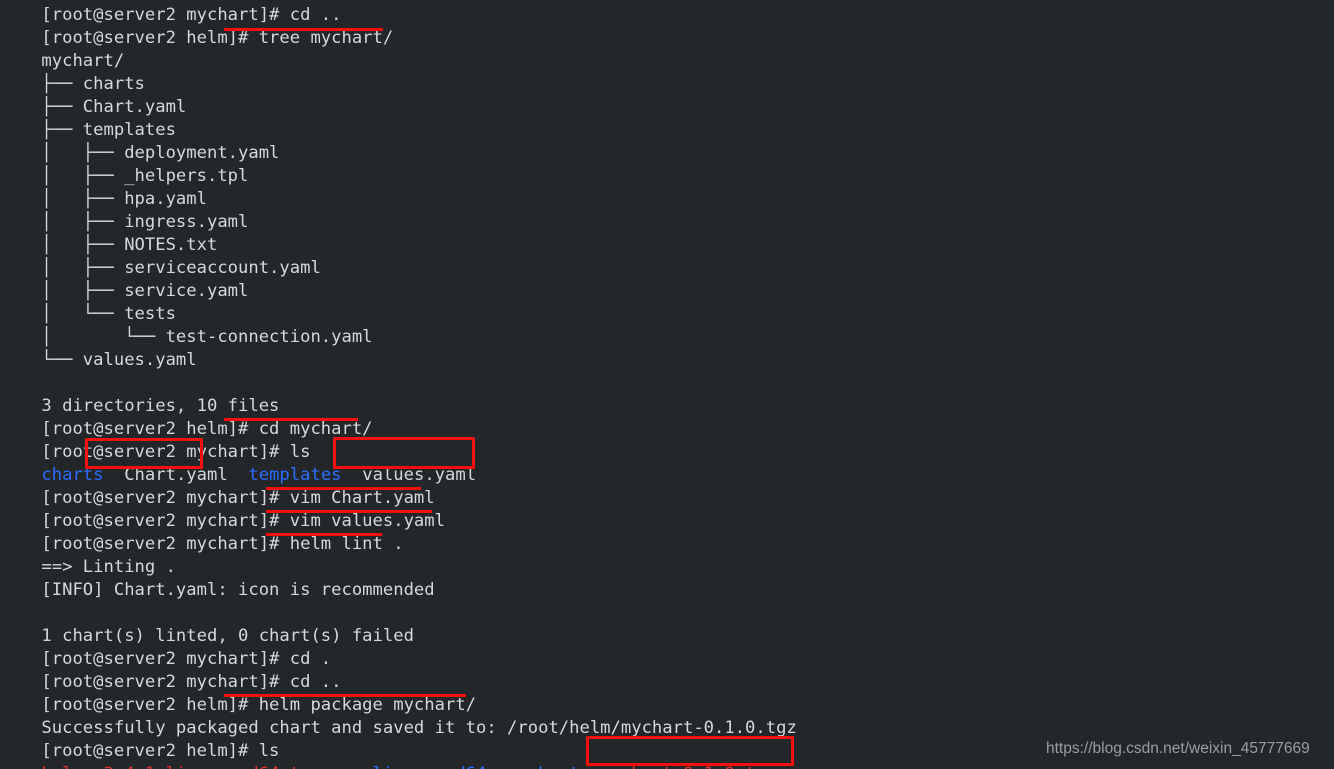  Describe the element at coordinates (324, 534) in the screenshot. I see `annotation-underline-helm-lint` at that location.